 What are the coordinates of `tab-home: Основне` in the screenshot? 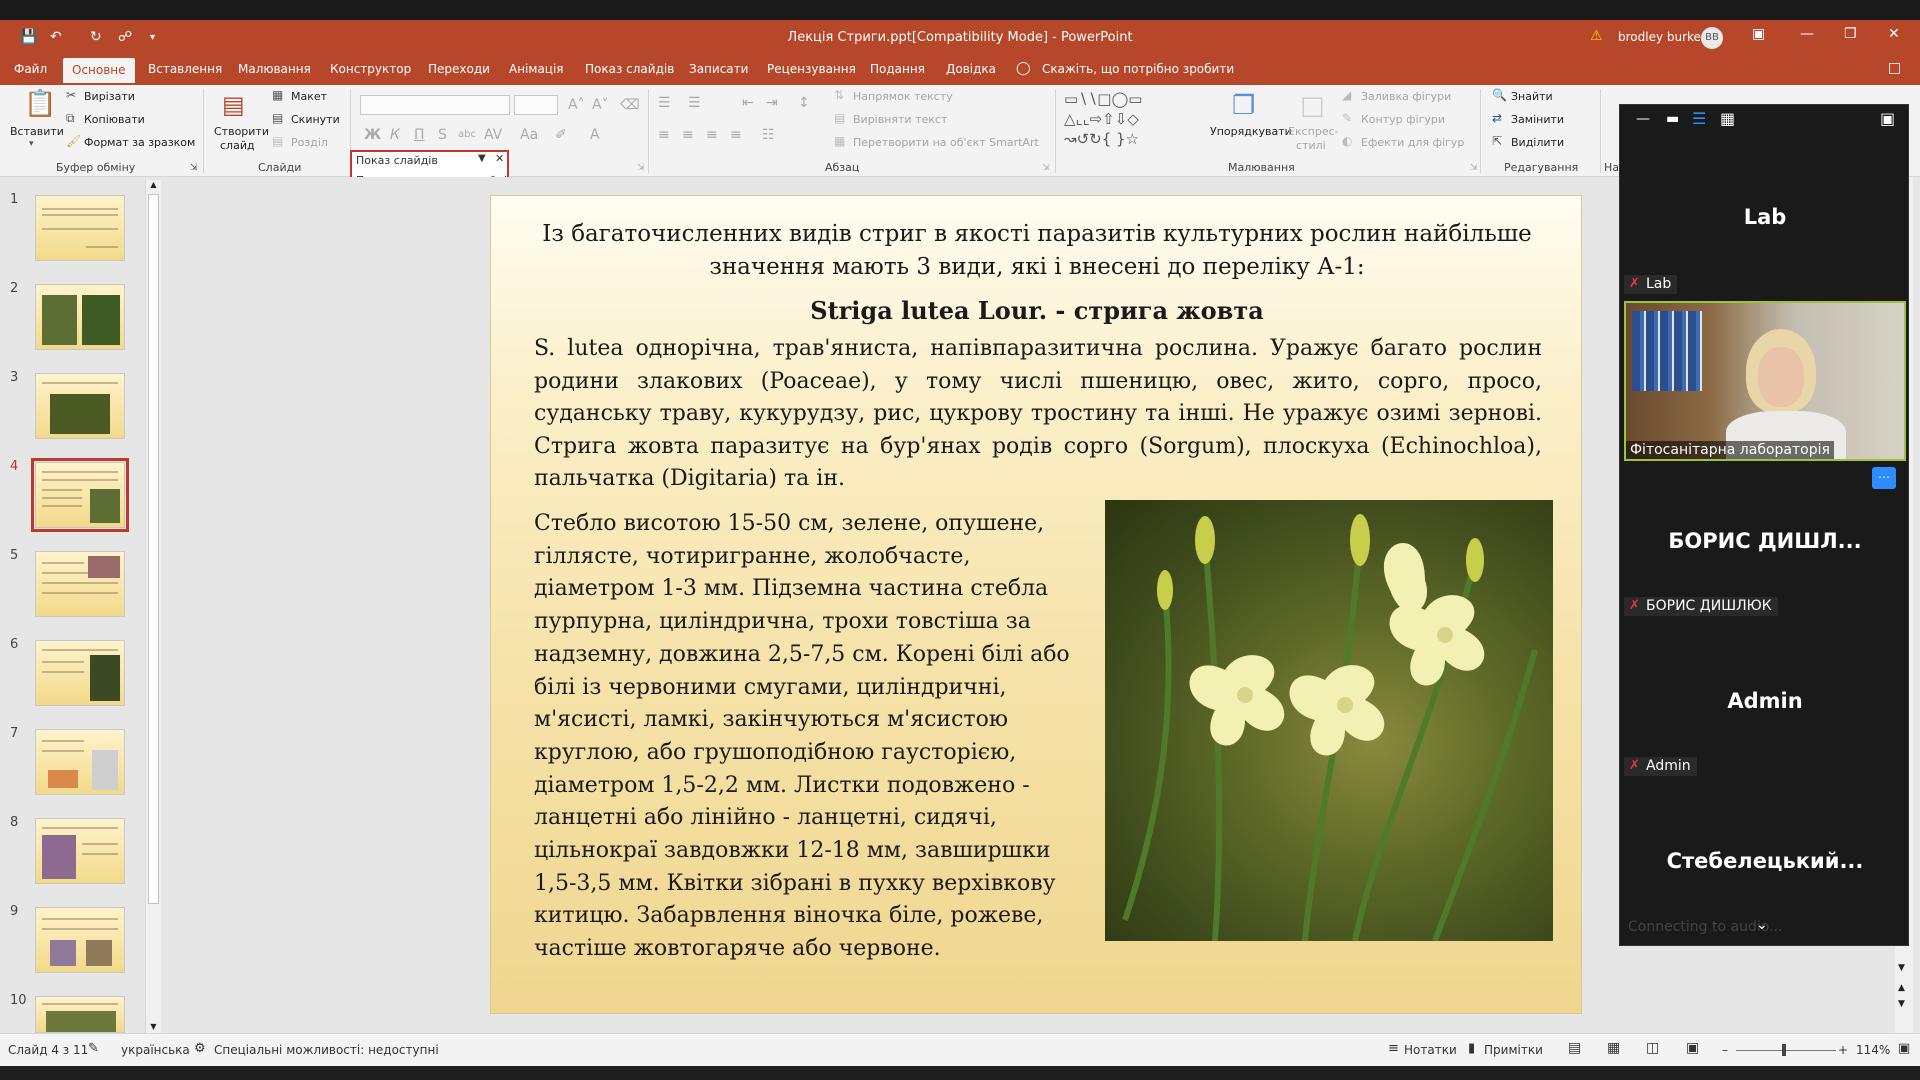 It's located at (99, 70).